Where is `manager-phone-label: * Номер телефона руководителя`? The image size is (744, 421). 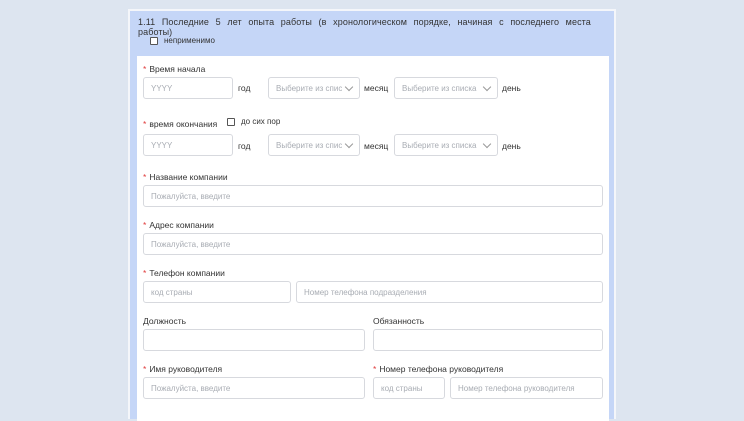
manager-phone-label: * Номер телефона руководителя is located at coordinates (438, 369).